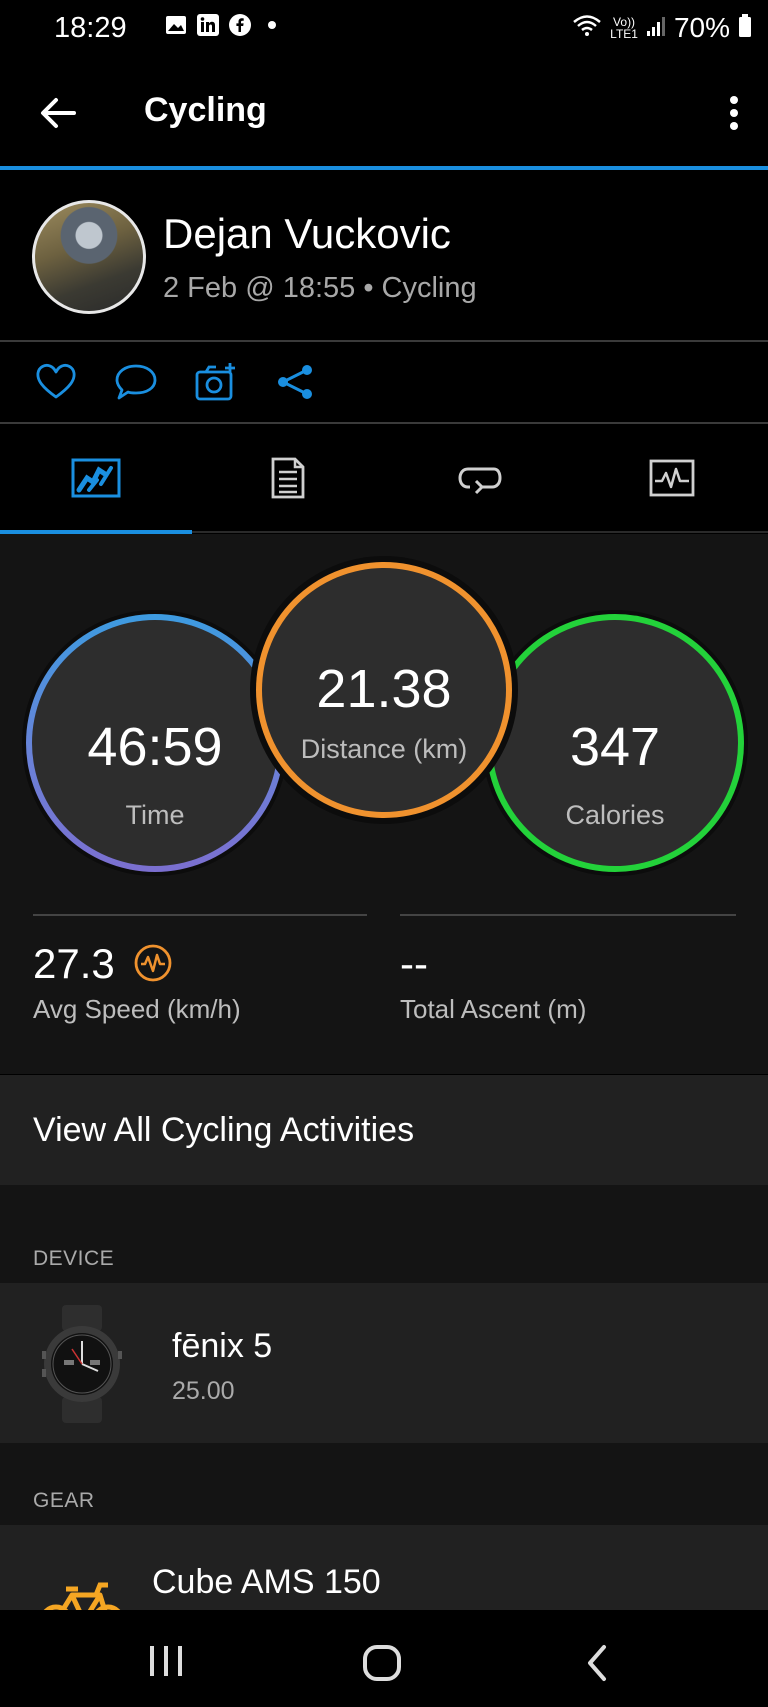 This screenshot has width=768, height=1707. What do you see at coordinates (384, 1567) in the screenshot?
I see `gear-card: Cube AMS 150` at bounding box center [384, 1567].